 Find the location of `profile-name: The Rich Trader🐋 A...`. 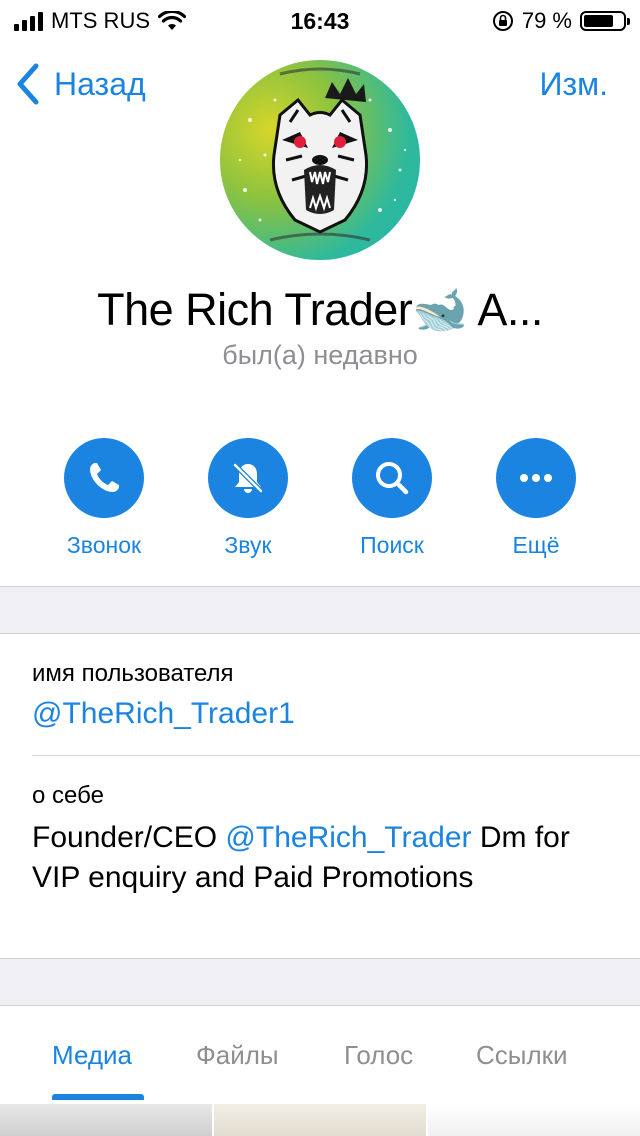

profile-name: The Rich Trader🐋 A... is located at coordinates (320, 309).